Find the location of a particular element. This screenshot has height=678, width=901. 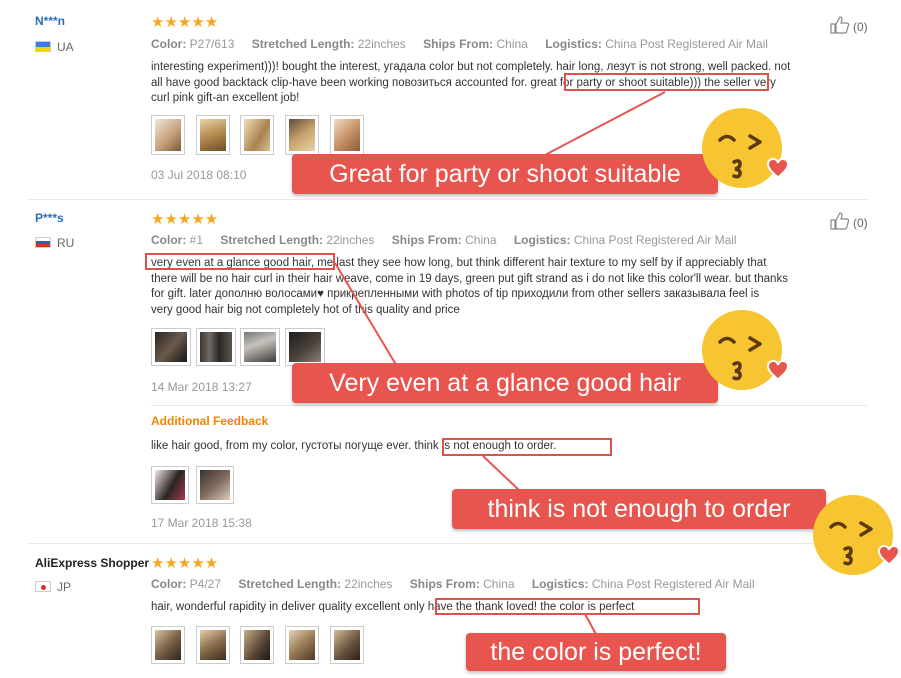

callout-label: Very even at a glance good hair is located at coordinates (505, 383).